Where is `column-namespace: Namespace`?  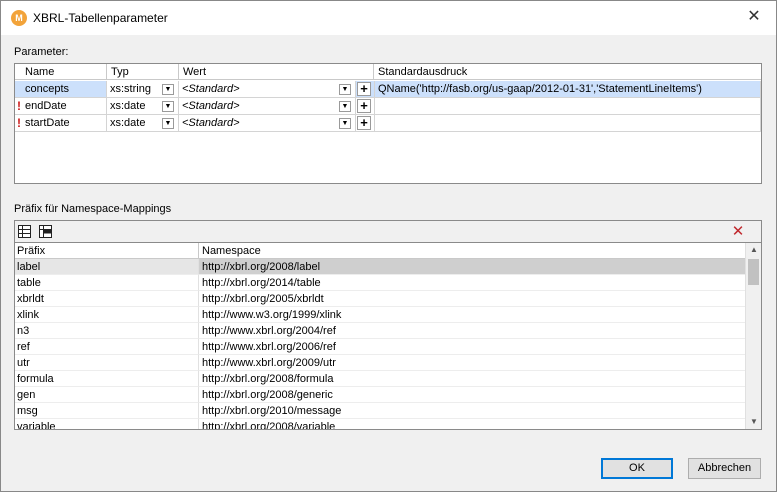
column-namespace: Namespace is located at coordinates (231, 251).